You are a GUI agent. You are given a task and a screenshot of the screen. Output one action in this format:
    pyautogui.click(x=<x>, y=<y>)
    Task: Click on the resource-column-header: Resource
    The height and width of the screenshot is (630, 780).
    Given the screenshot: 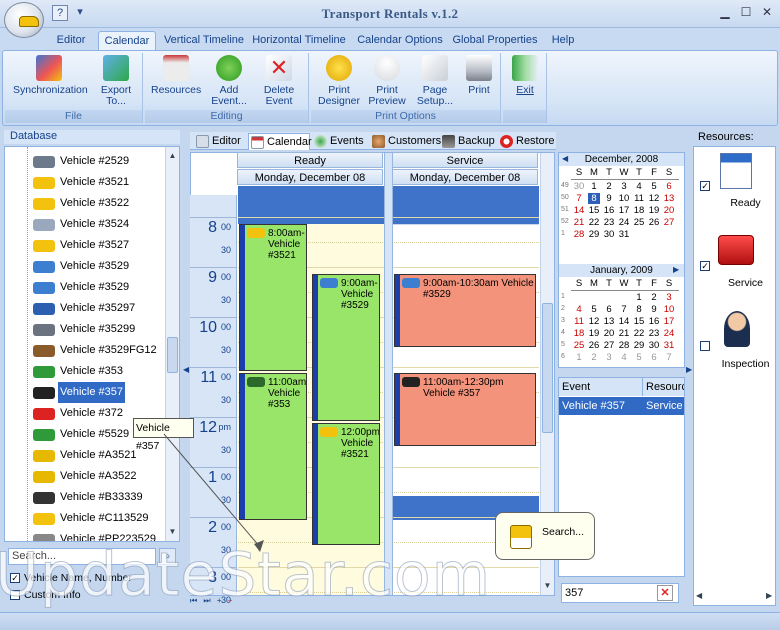 What is the action you would take?
    pyautogui.click(x=663, y=387)
    